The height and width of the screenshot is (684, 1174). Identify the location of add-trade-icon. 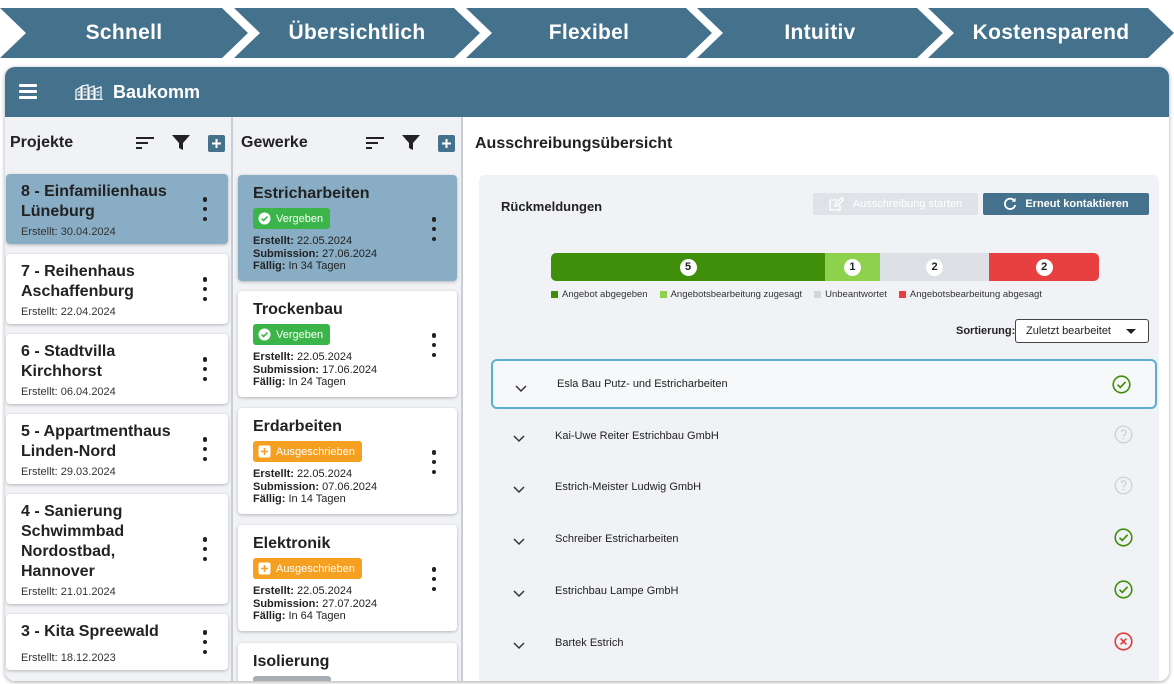
(446, 143).